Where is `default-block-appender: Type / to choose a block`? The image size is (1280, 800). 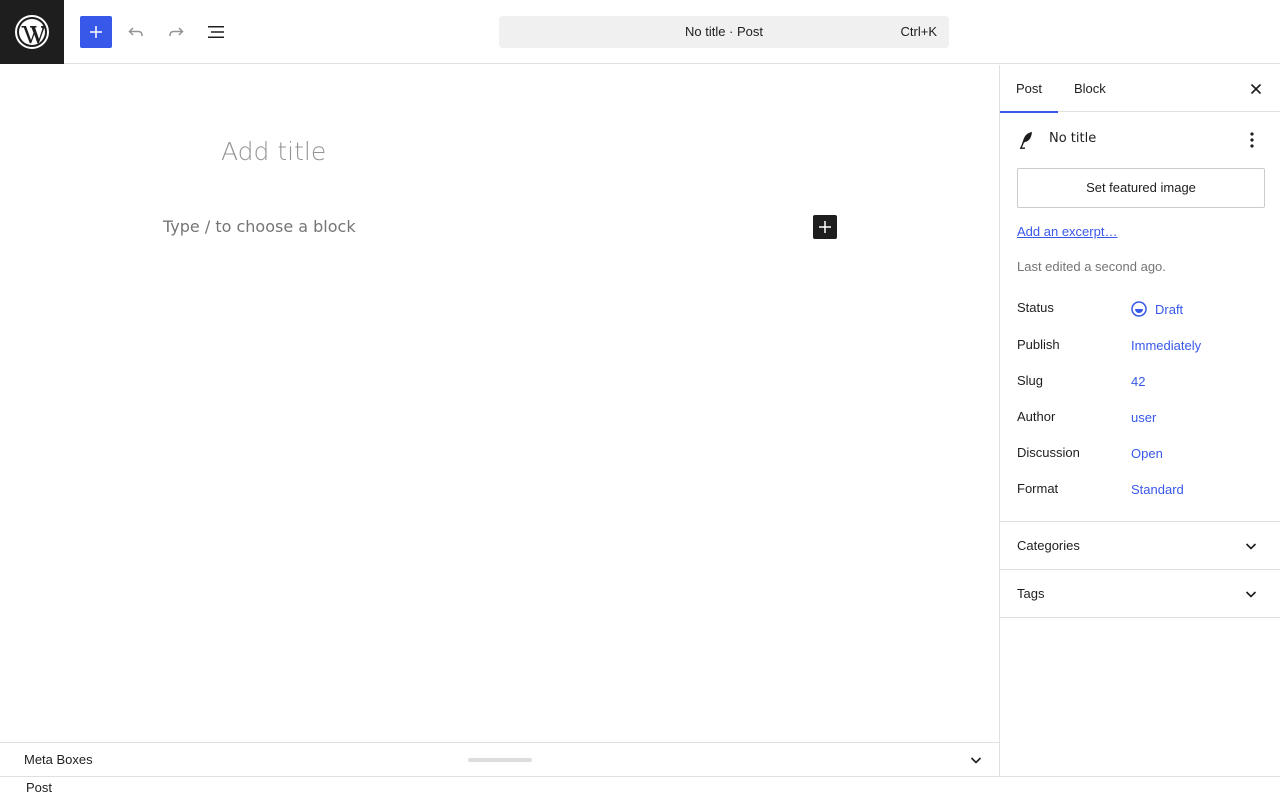 default-block-appender: Type / to choose a block is located at coordinates (259, 226).